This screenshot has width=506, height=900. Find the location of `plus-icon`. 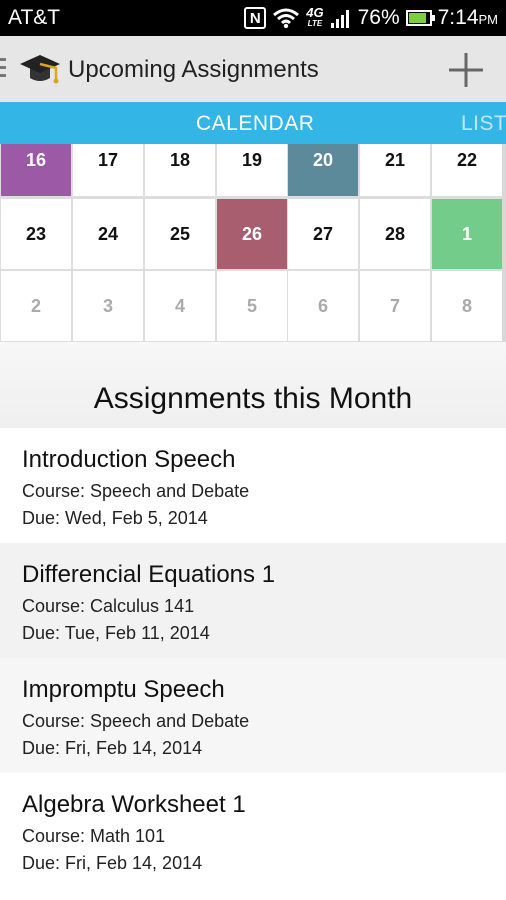

plus-icon is located at coordinates (466, 70).